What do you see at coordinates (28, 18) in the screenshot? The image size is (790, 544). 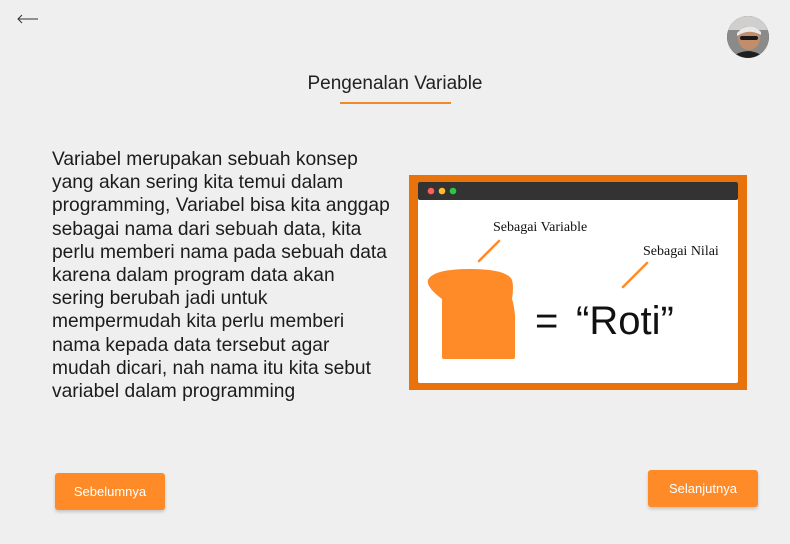 I see `back-arrow-icon` at bounding box center [28, 18].